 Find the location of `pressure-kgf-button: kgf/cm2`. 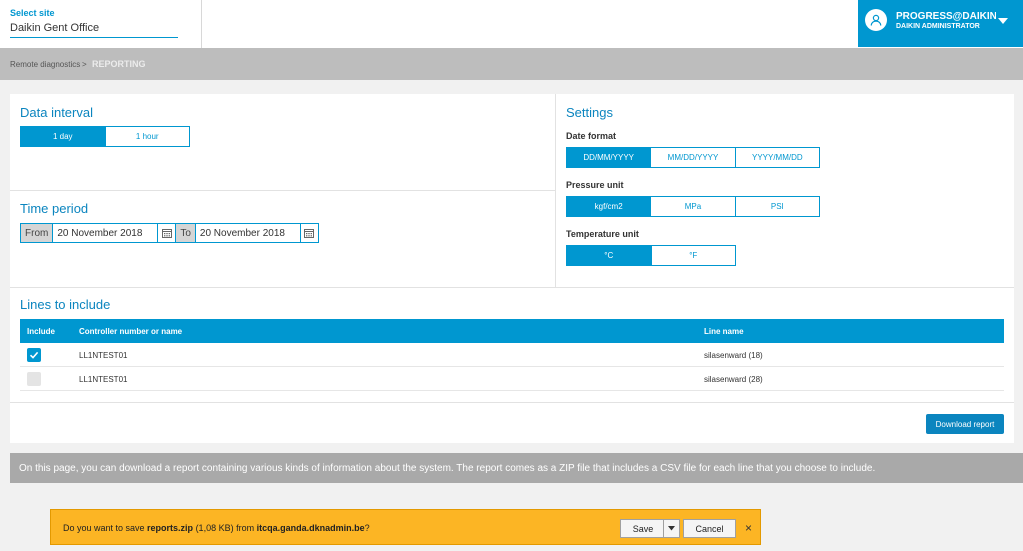

pressure-kgf-button: kgf/cm2 is located at coordinates (609, 206).